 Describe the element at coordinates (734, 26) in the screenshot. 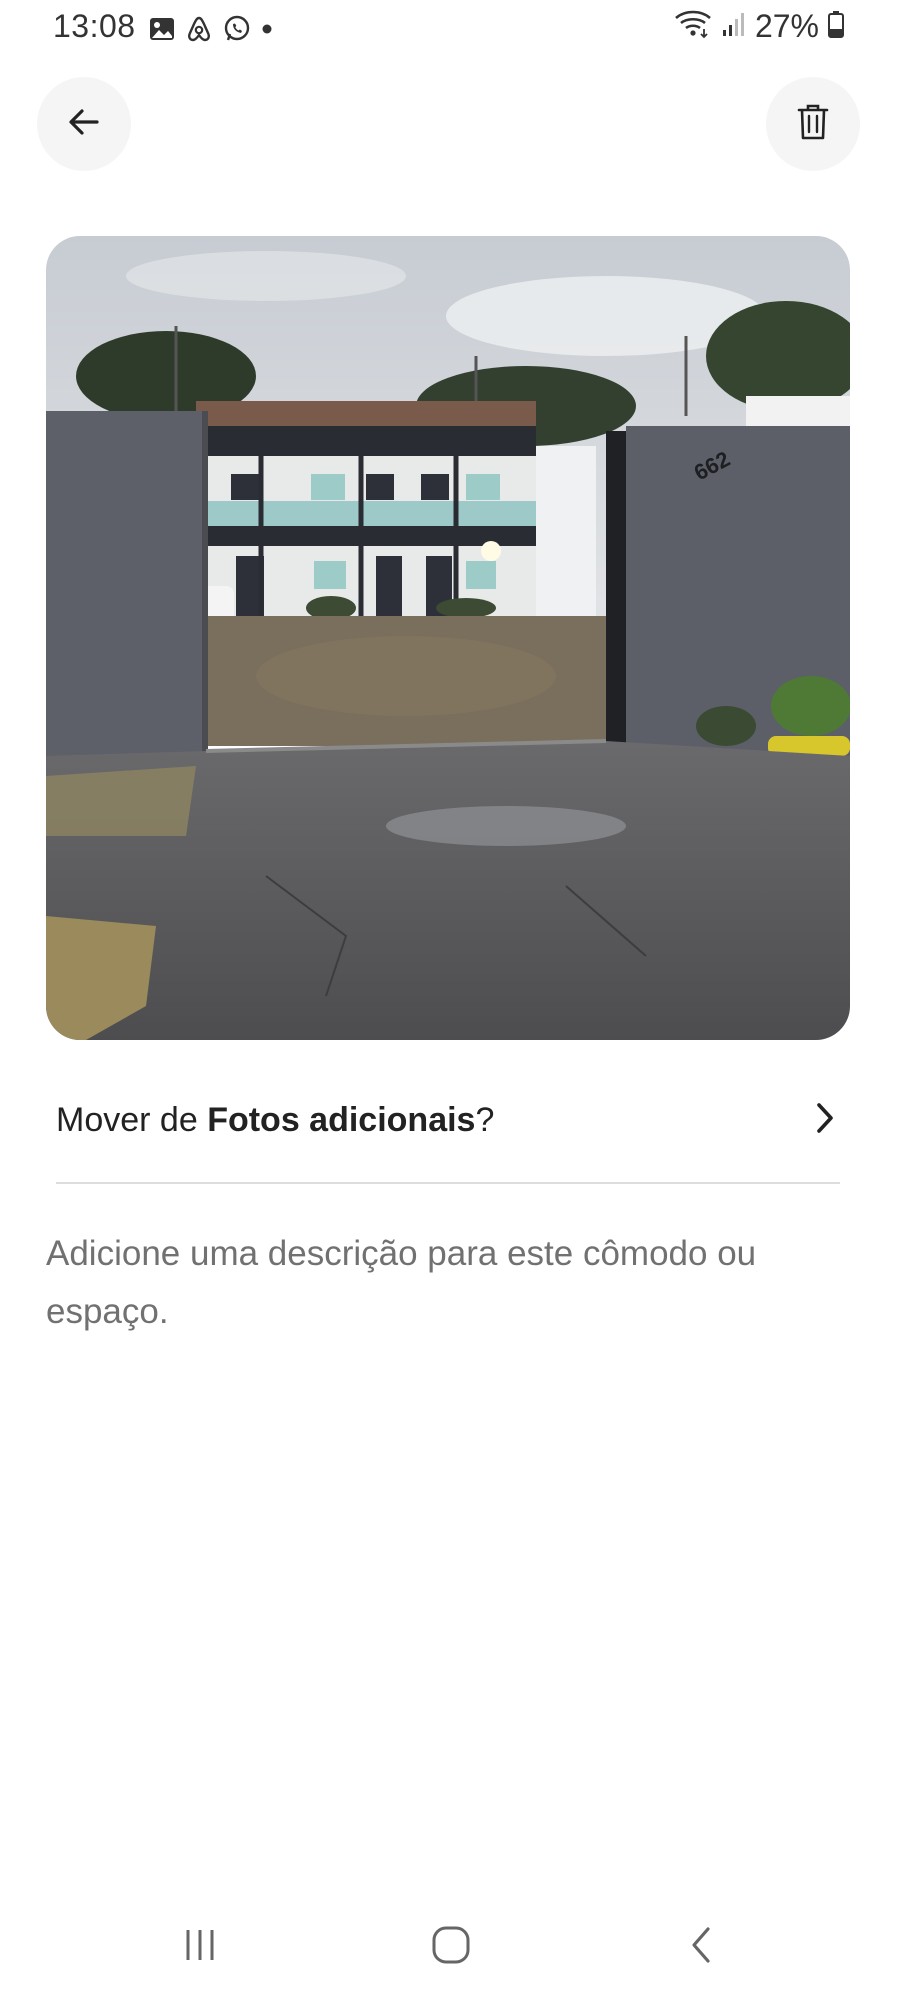

I see `signal-icon` at that location.